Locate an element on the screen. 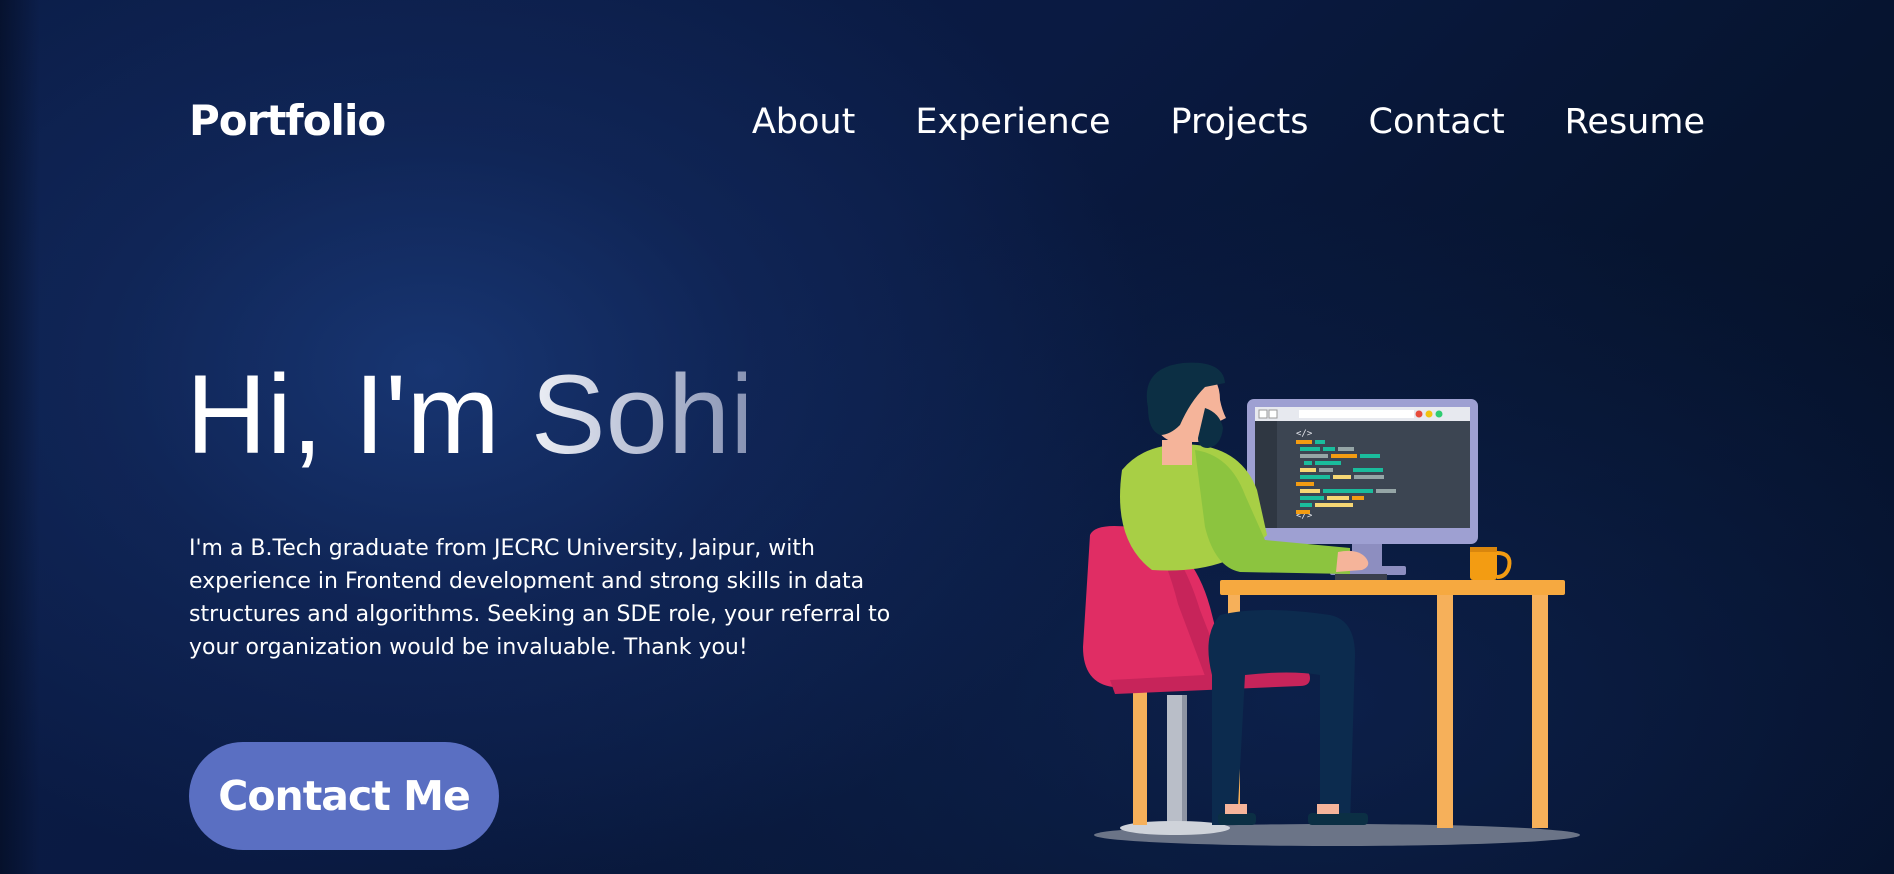 The image size is (1894, 874). site-logo: Portfolio is located at coordinates (287, 121).